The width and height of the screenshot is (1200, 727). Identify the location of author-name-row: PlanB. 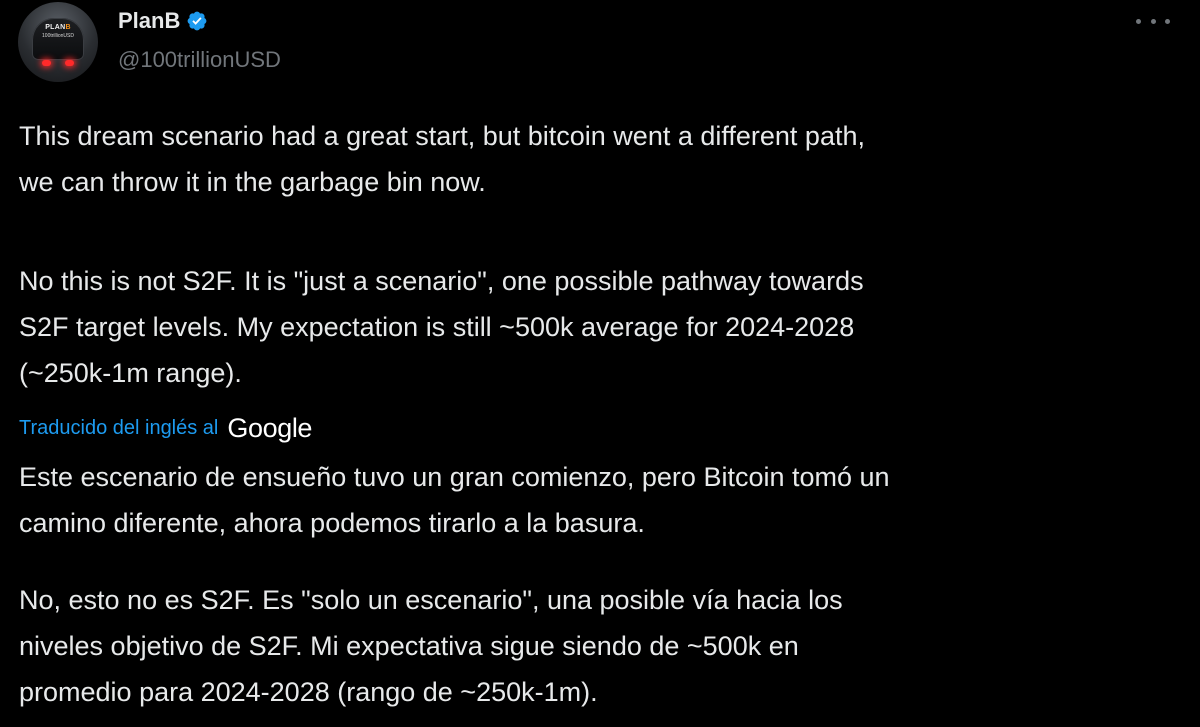
(163, 21).